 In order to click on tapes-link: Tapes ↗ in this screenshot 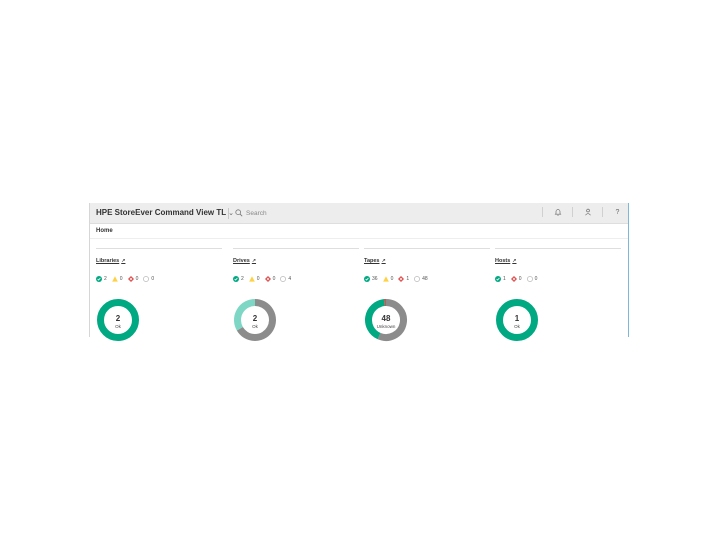, I will do `click(375, 261)`.